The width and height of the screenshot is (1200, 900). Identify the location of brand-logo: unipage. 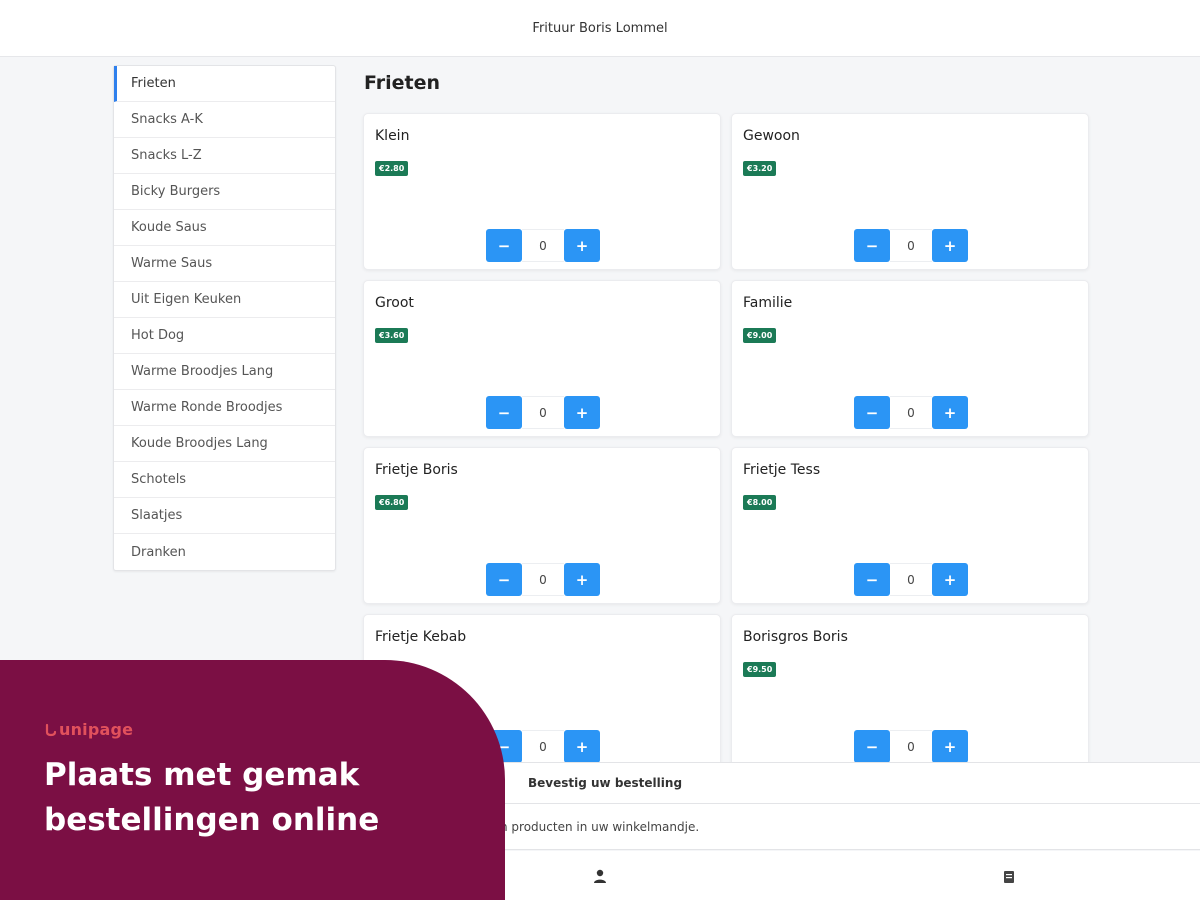
(89, 729).